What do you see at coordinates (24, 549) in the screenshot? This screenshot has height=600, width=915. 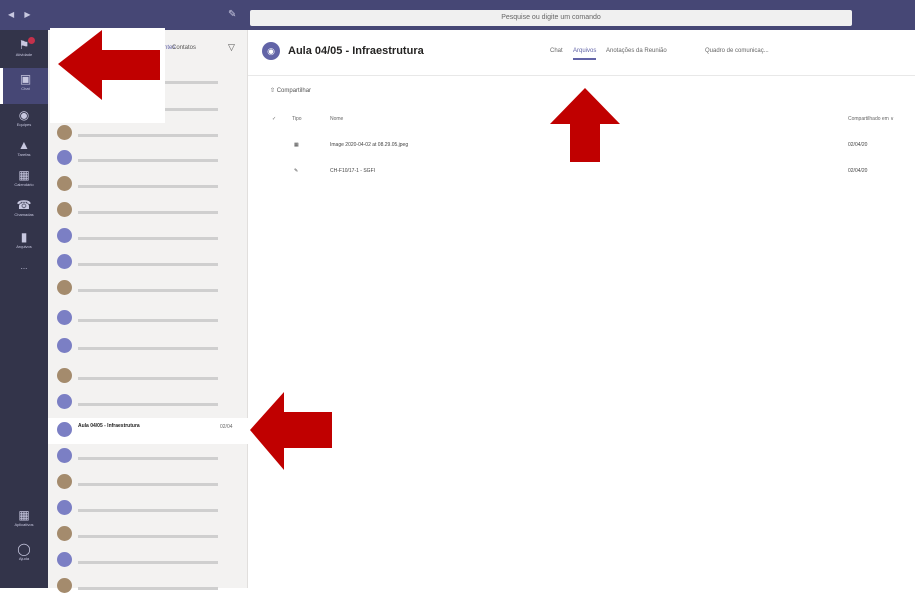 I see `help-icon: ◯` at bounding box center [24, 549].